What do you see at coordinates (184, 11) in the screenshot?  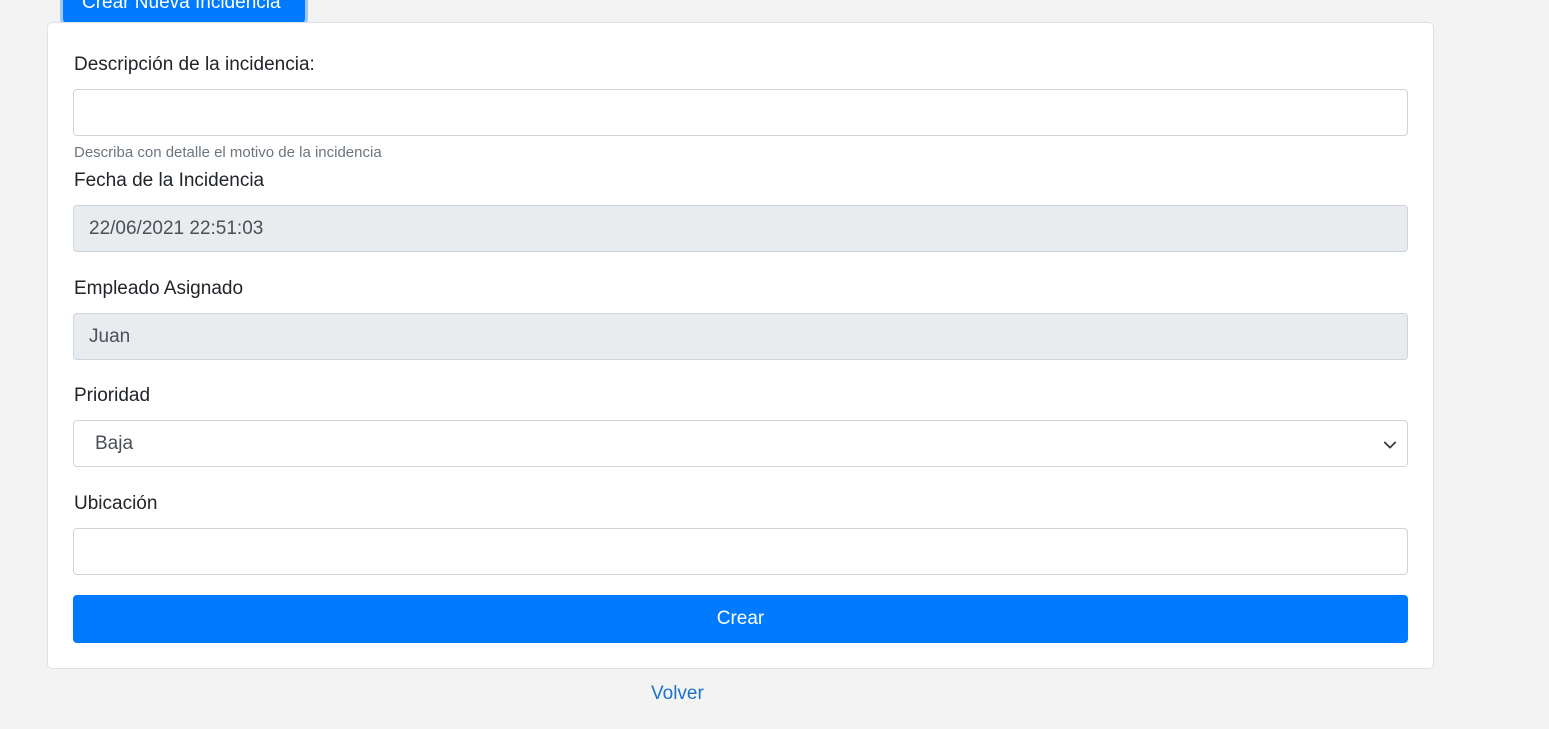 I see `page-title-button: Crear Nueva Incidencia` at bounding box center [184, 11].